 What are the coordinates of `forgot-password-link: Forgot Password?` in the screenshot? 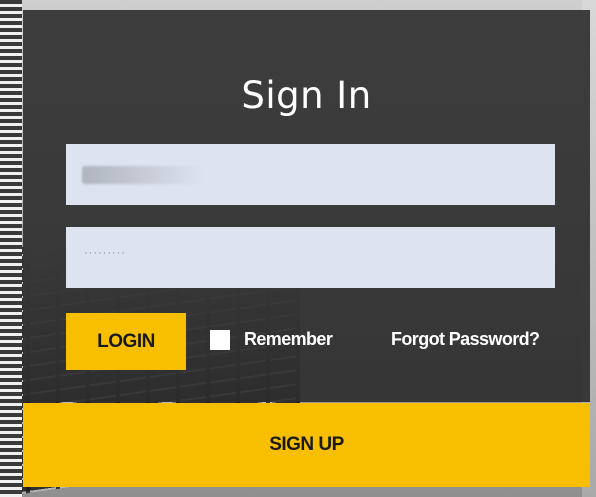 It's located at (465, 339).